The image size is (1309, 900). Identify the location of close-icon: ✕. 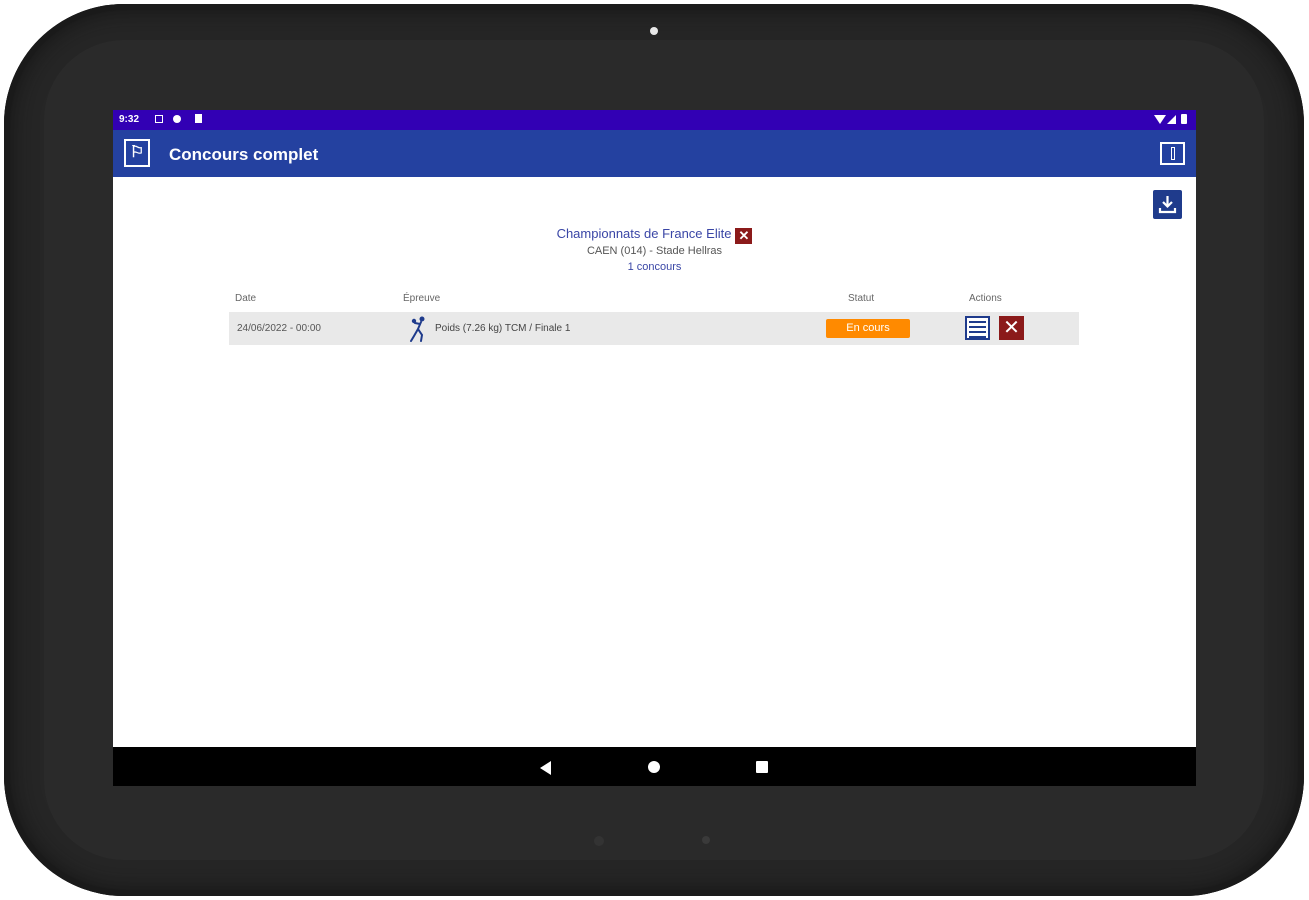
(1011, 328).